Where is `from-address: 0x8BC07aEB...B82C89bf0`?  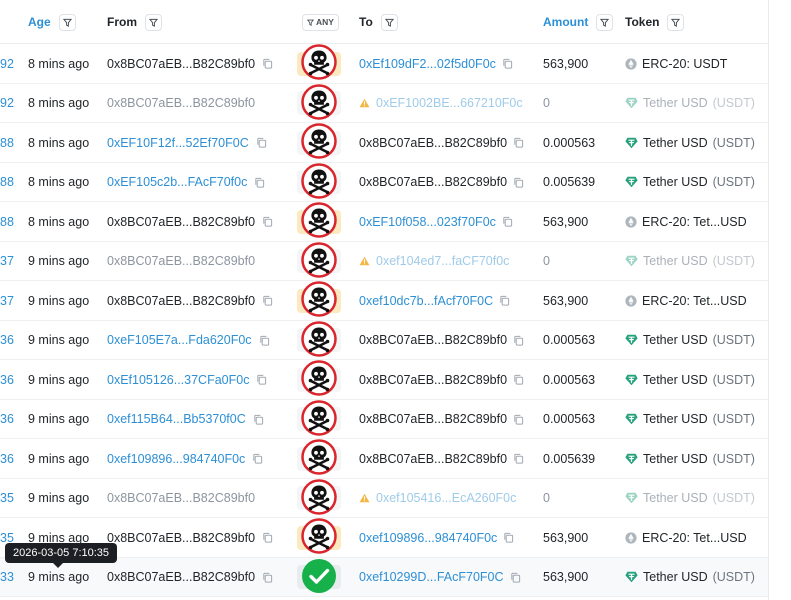 from-address: 0x8BC07aEB...B82C89bf0 is located at coordinates (181, 221).